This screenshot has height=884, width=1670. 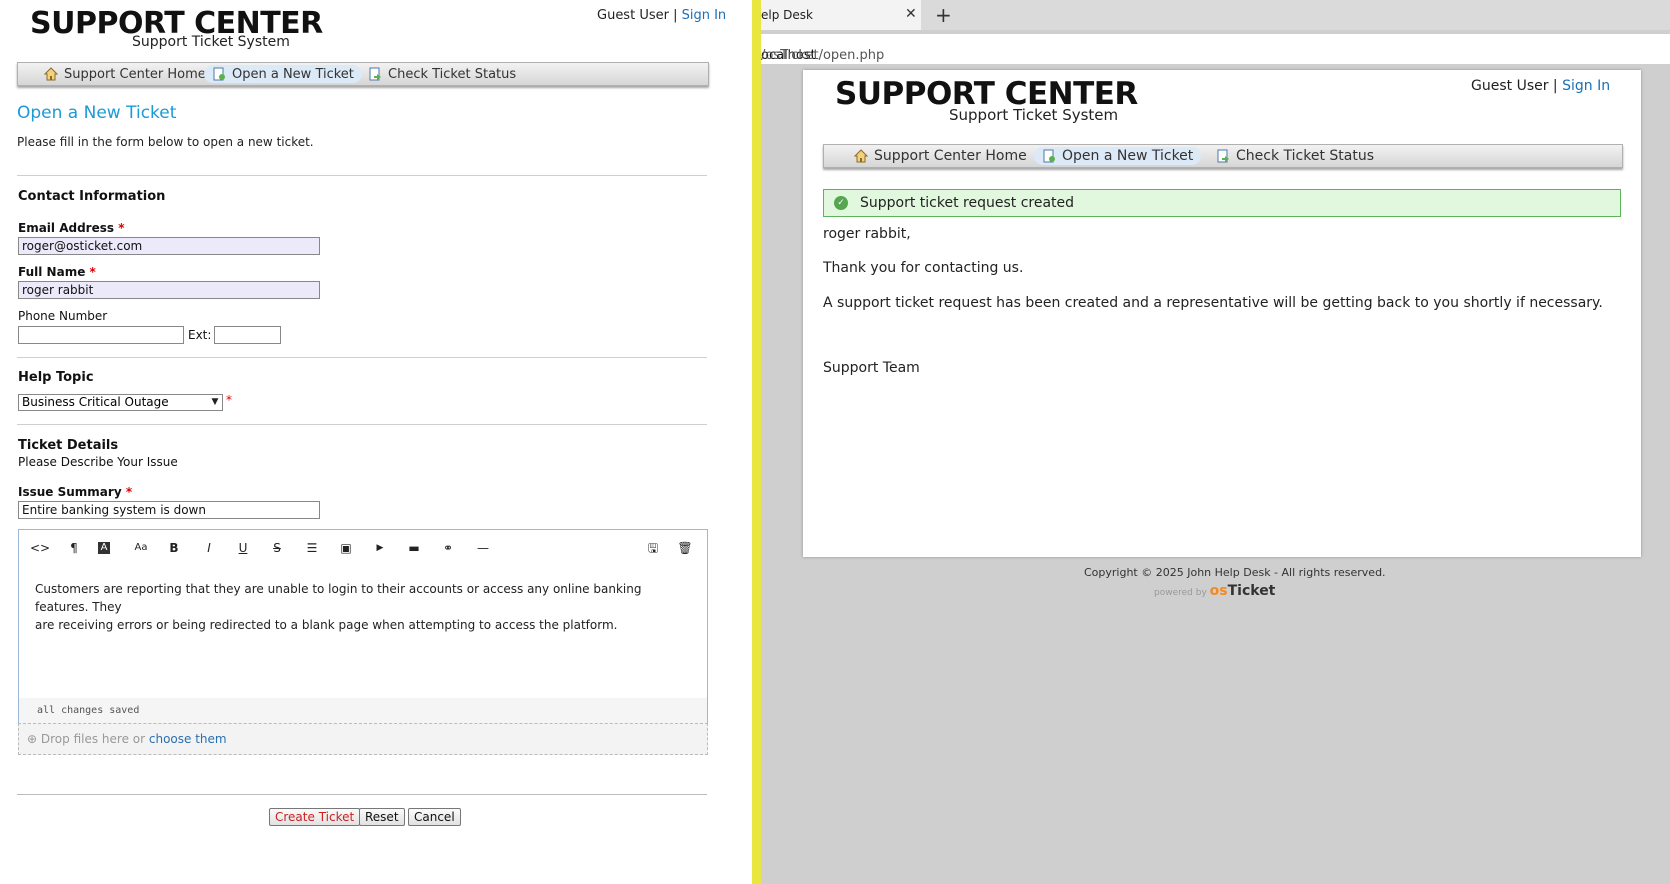 I want to click on image-icon: ▣, so click(x=346, y=548).